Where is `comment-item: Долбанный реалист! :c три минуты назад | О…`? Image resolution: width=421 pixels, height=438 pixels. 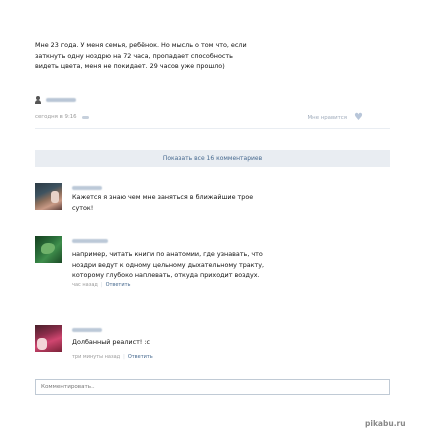
comment-item: Долбанный реалист! :c три минуты назад | О… is located at coordinates (212, 345).